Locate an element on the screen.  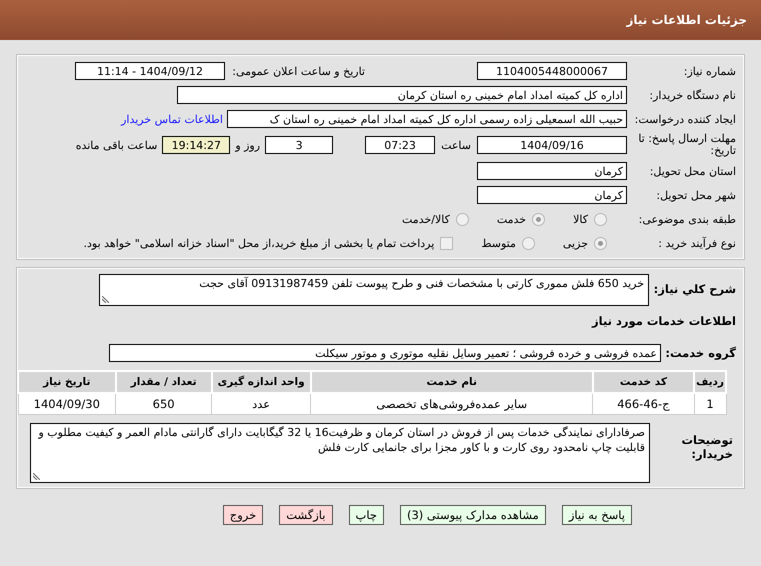
input-field: اداره کل کمیته امداد امام خمینی ره استان کرمان is located at coordinates (402, 95).